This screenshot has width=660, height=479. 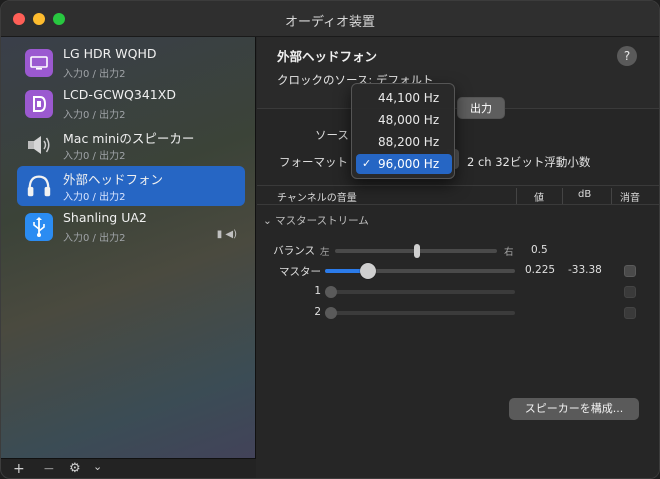 I want to click on master-value: 0.225, so click(x=540, y=270).